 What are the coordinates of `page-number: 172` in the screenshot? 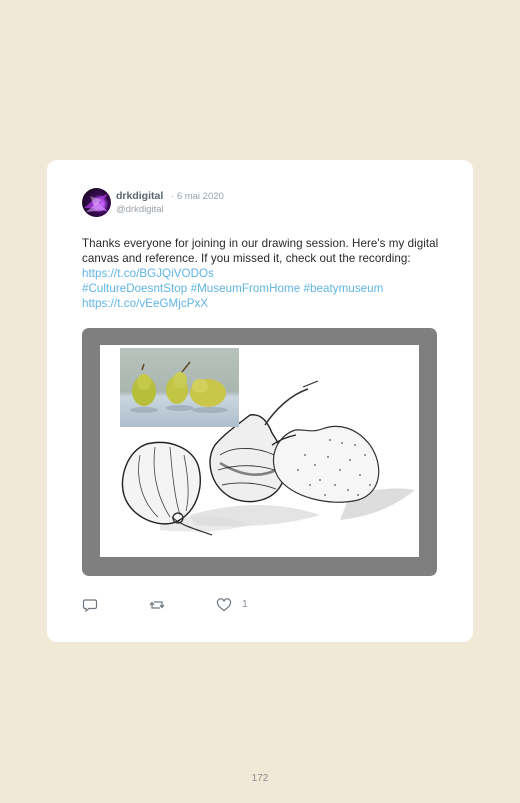 It's located at (260, 778).